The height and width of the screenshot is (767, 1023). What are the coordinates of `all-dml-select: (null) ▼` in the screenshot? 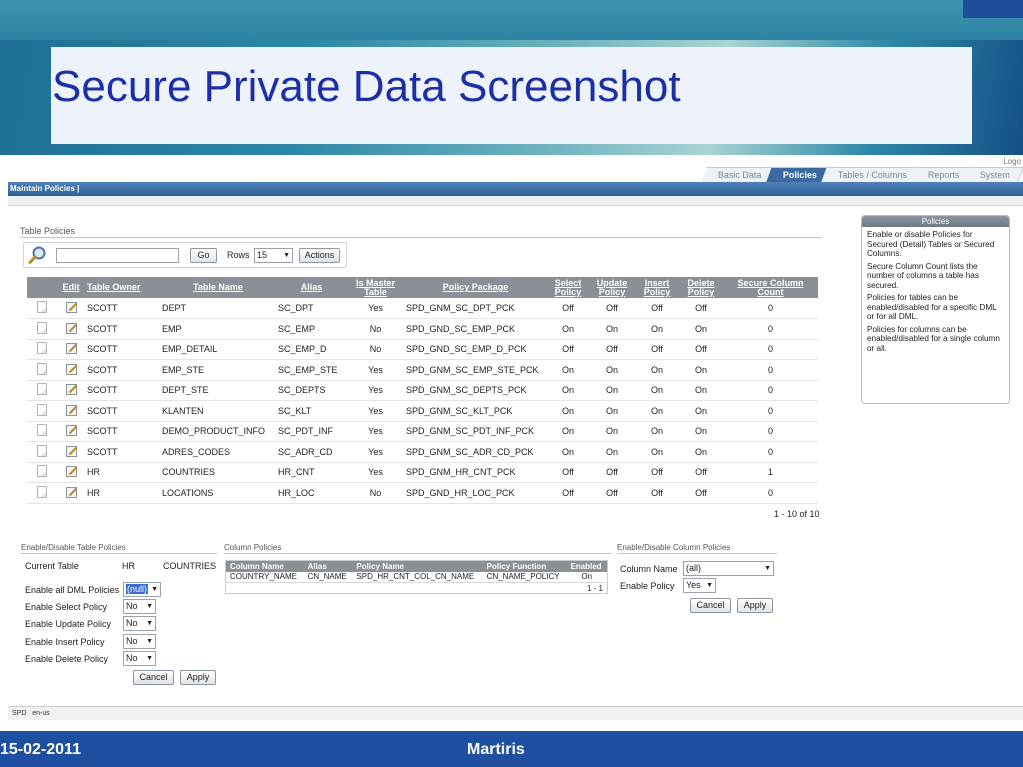 It's located at (142, 589).